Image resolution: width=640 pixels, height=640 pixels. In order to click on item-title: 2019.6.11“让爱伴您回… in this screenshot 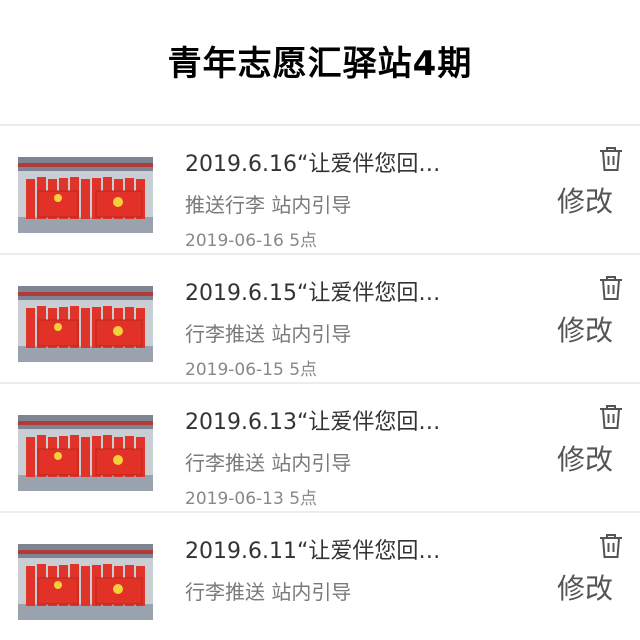, I will do `click(355, 552)`.